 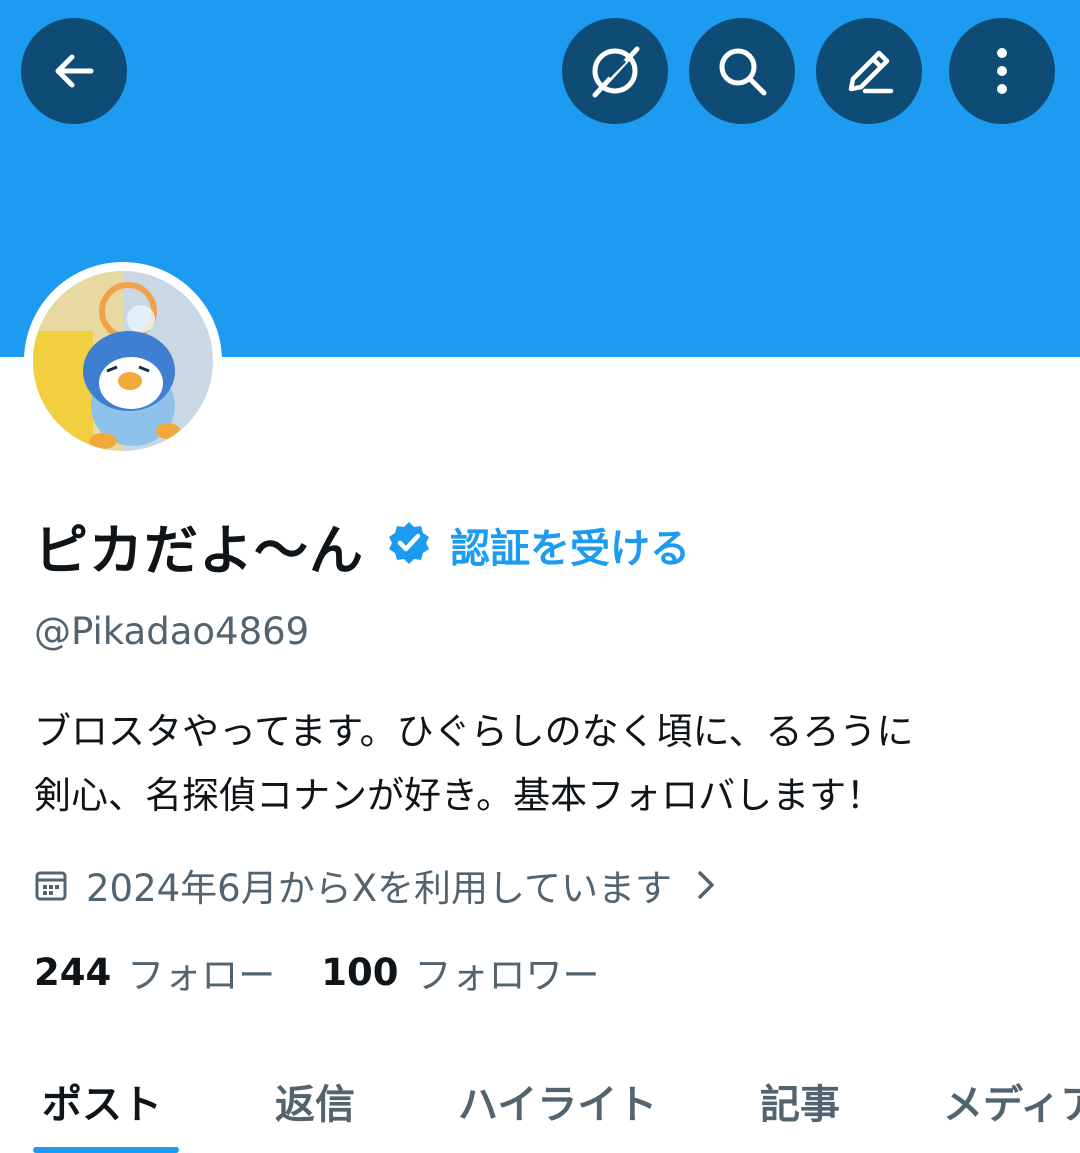 What do you see at coordinates (316, 972) in the screenshot?
I see `follow-stats: 244 フォロー 100 フォロワー` at bounding box center [316, 972].